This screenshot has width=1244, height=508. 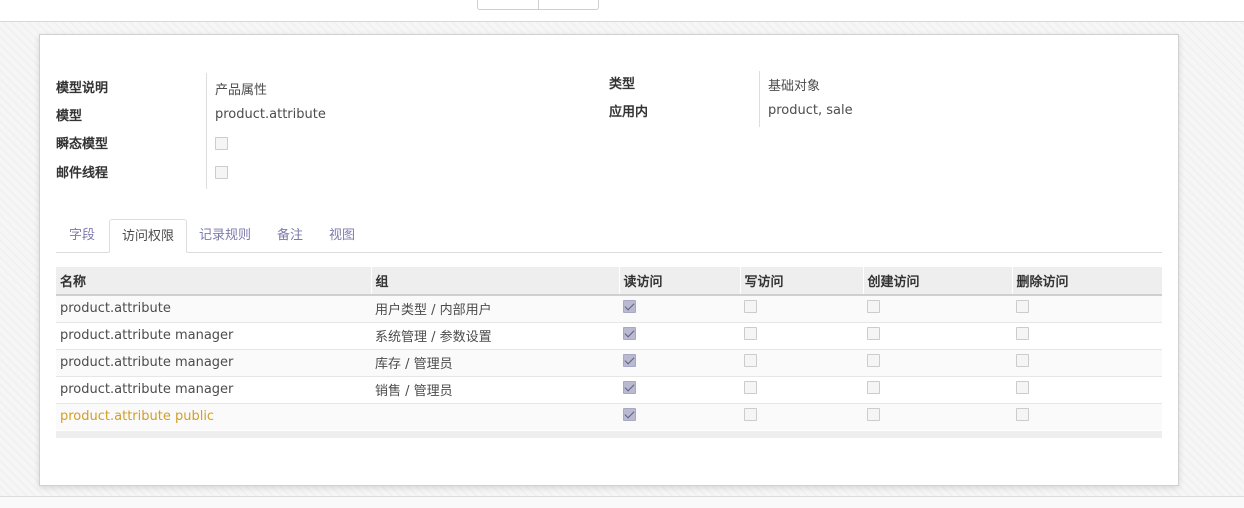 I want to click on model-description-value: 产品属性, so click(x=241, y=90).